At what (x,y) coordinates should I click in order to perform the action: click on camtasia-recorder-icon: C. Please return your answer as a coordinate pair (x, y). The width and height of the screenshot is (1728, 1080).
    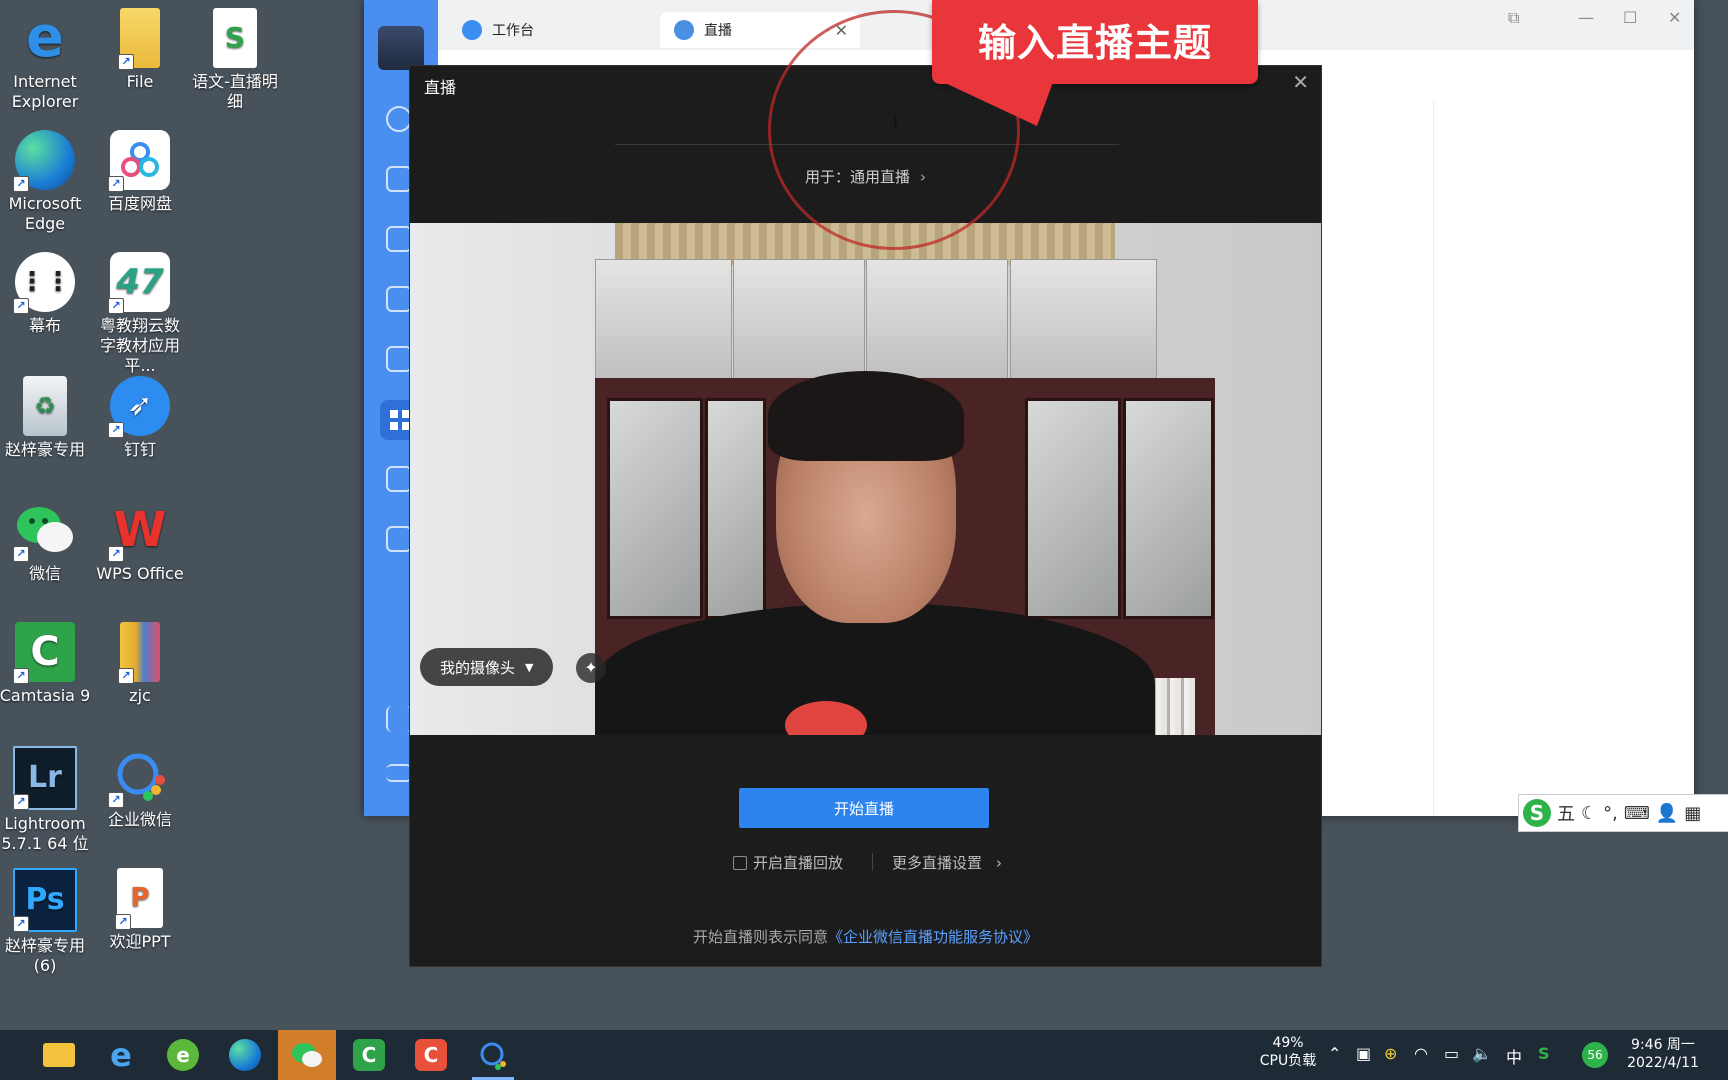
    Looking at the image, I should click on (431, 1055).